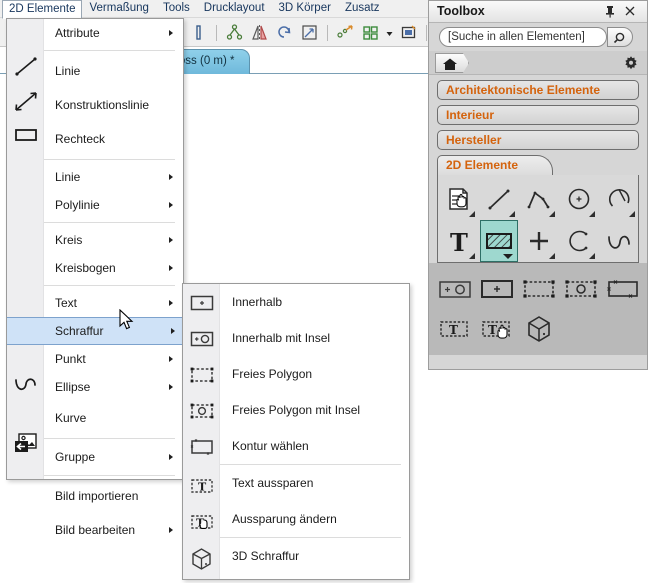 This screenshot has width=648, height=583. I want to click on submenu-item-3d-schraffur: 3D Schraffur, so click(314, 556).